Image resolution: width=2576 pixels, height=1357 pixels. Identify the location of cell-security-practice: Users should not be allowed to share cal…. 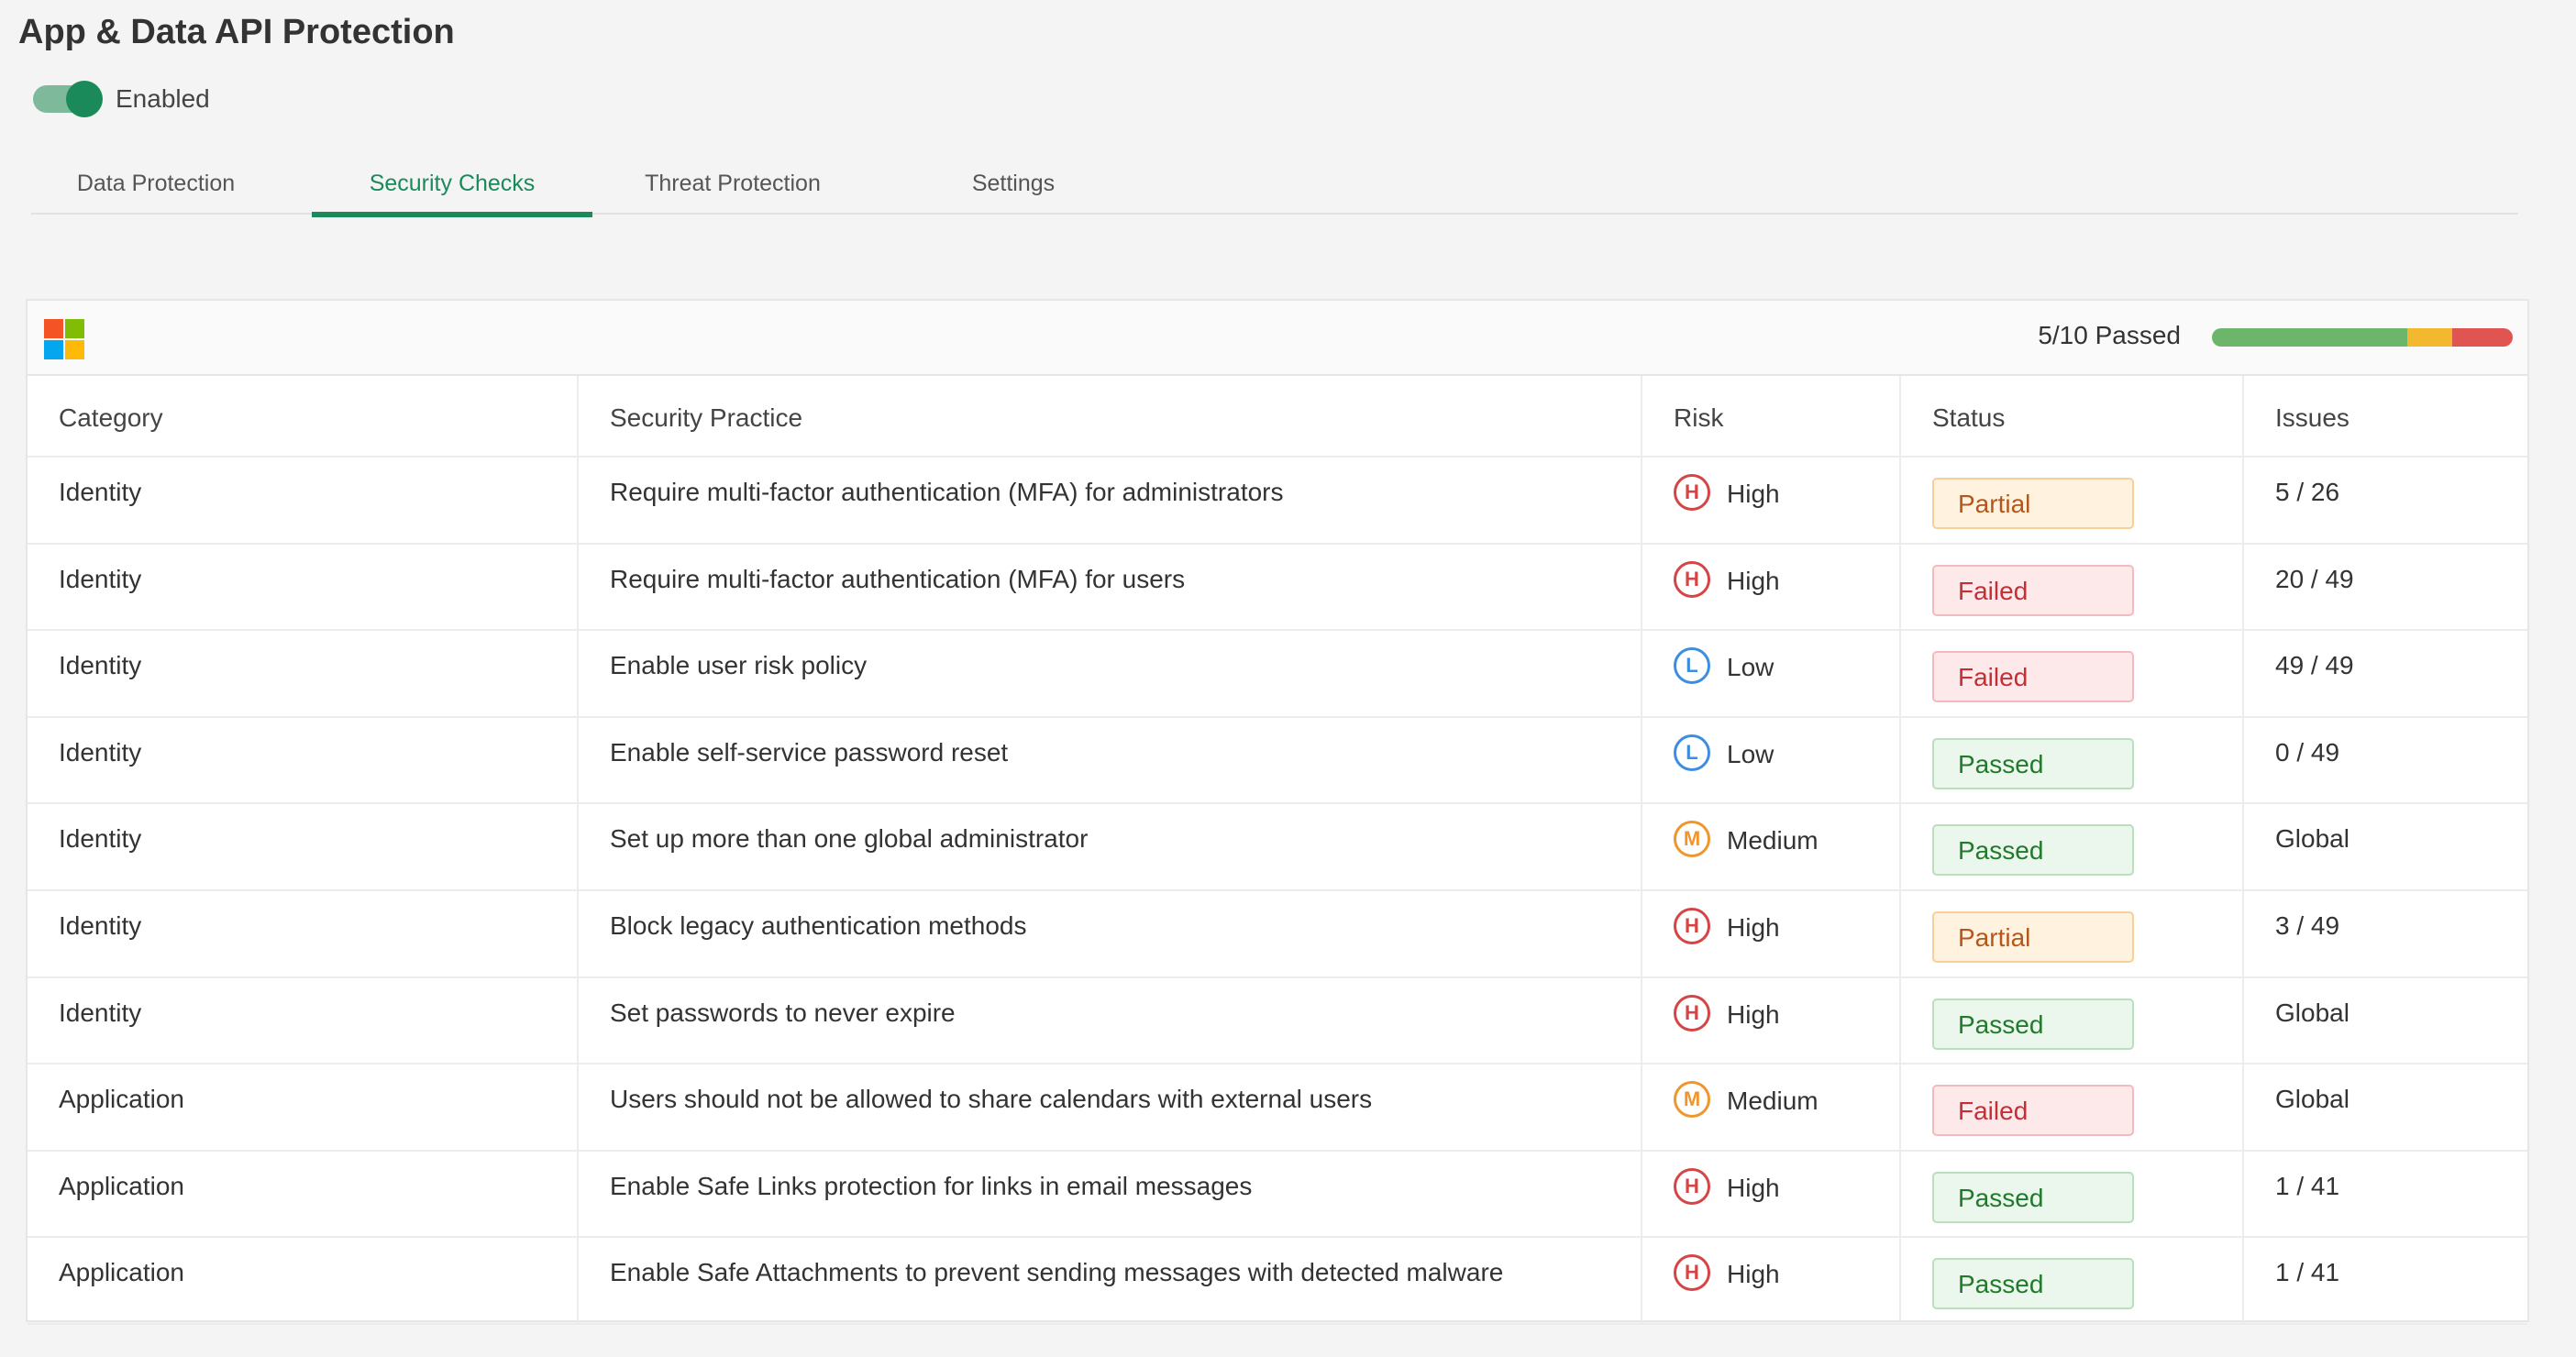
(1109, 1108).